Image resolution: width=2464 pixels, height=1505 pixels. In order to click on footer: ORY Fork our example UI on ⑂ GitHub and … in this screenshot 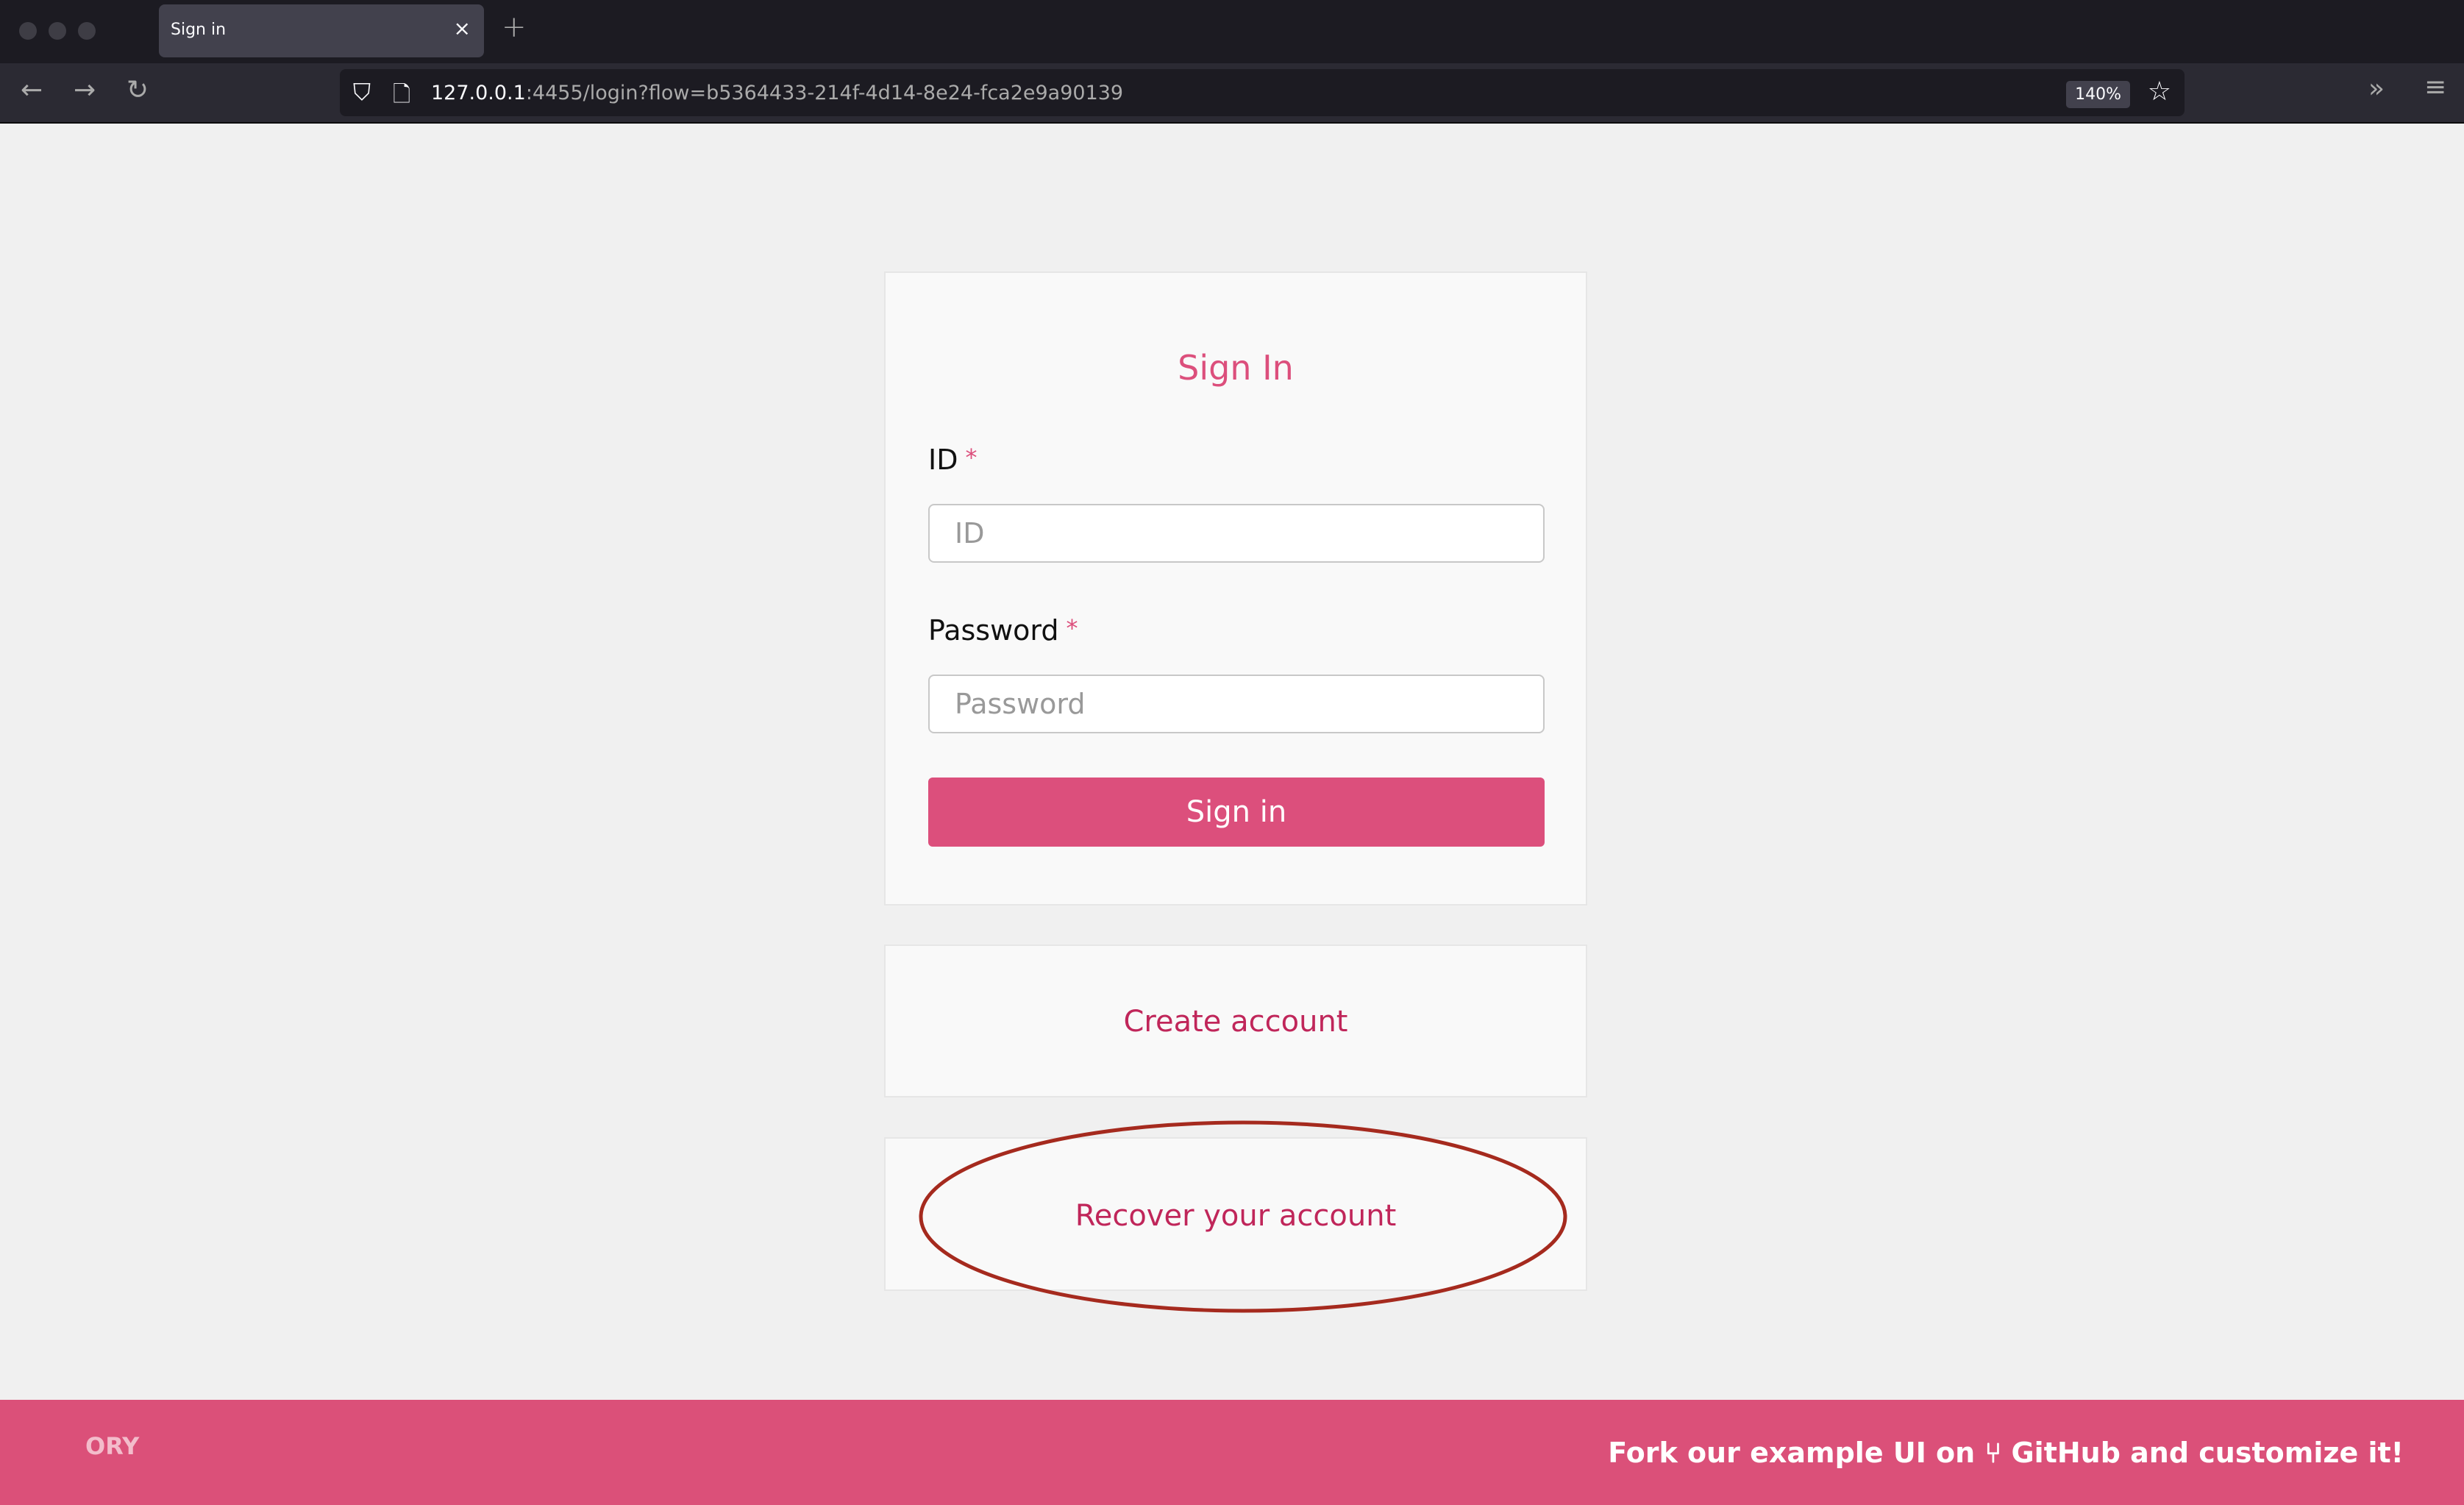, I will do `click(1232, 1452)`.